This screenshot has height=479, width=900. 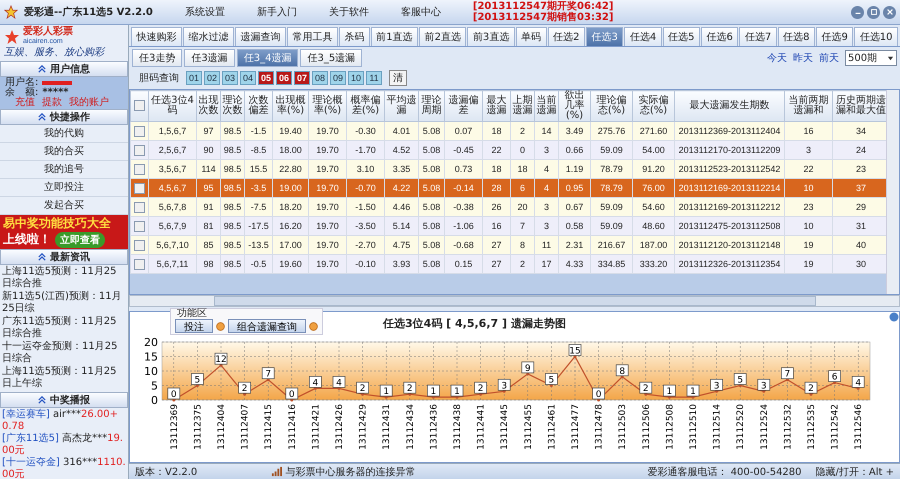 What do you see at coordinates (356, 78) in the screenshot?
I see `number-toggle: 10` at bounding box center [356, 78].